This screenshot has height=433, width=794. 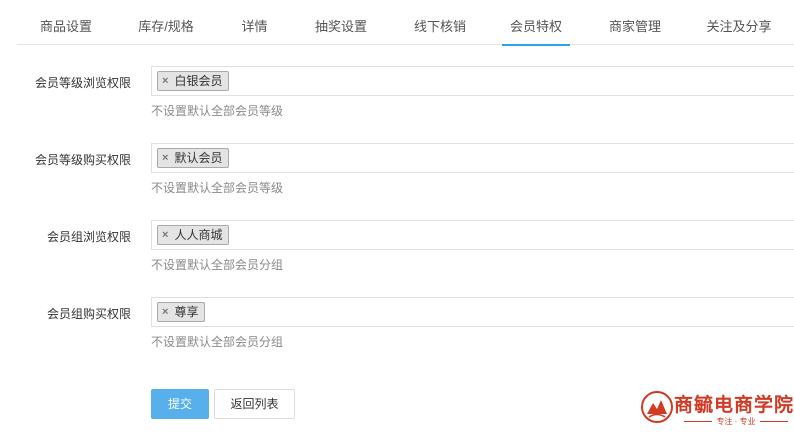 I want to click on submit-button: 提交, so click(x=180, y=404).